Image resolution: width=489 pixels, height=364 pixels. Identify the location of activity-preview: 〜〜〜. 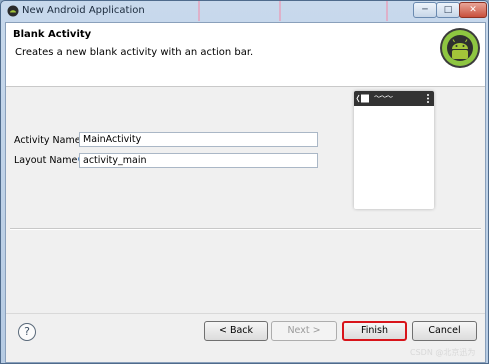
(394, 150).